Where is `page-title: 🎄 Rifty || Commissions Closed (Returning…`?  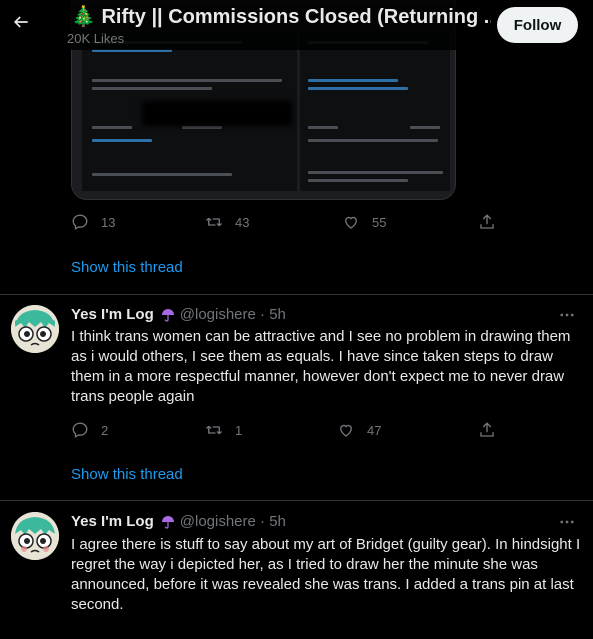
page-title: 🎄 Rifty || Commissions Closed (Returning… is located at coordinates (281, 17).